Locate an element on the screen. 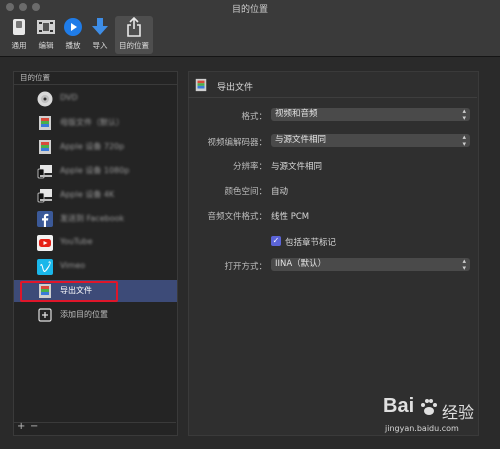  tab-general: 通用 is located at coordinates (19, 35).